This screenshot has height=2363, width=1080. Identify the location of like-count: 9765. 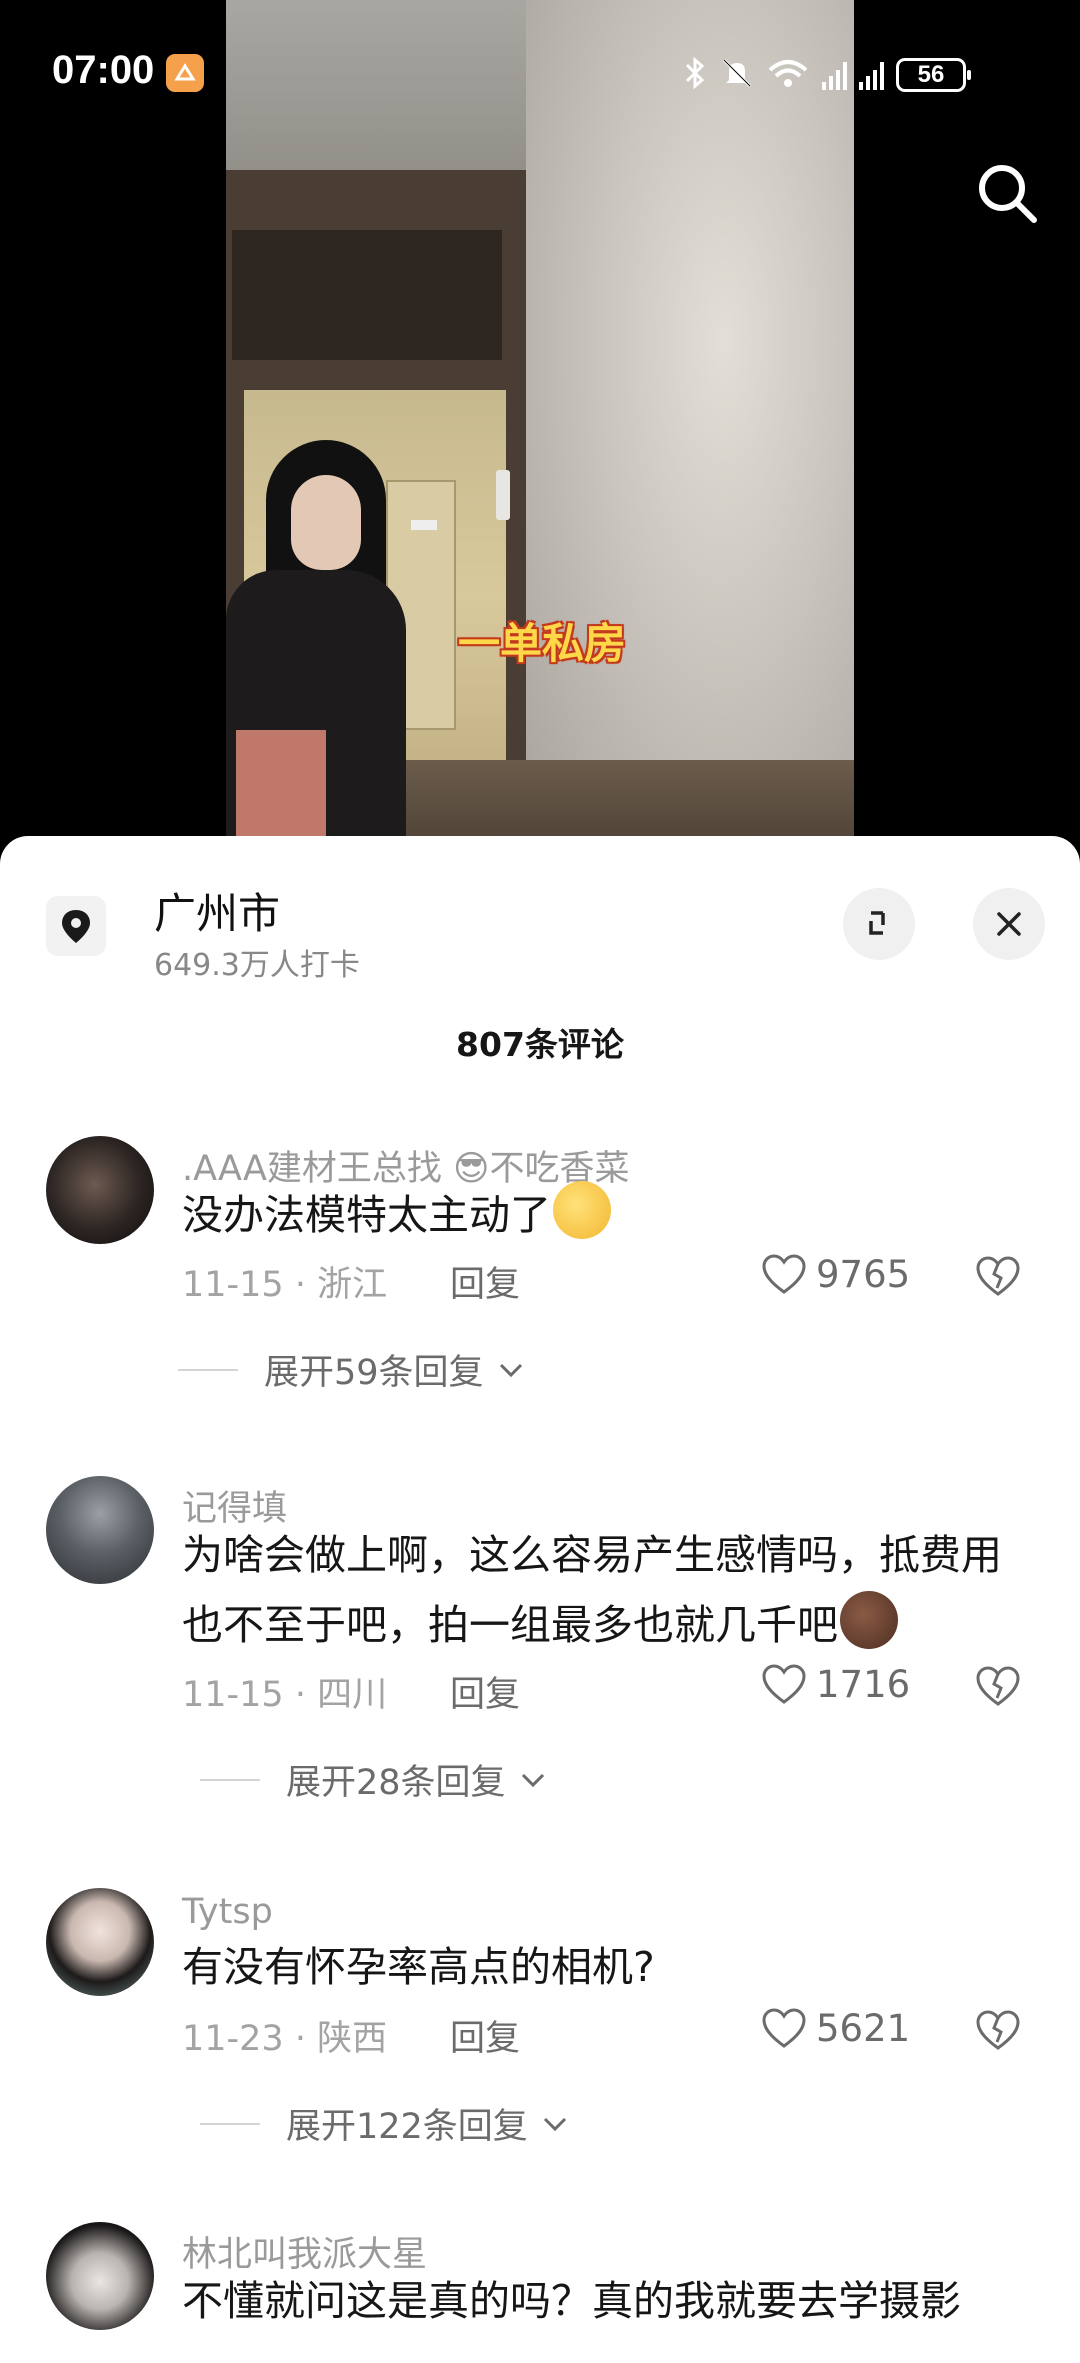
(863, 1274).